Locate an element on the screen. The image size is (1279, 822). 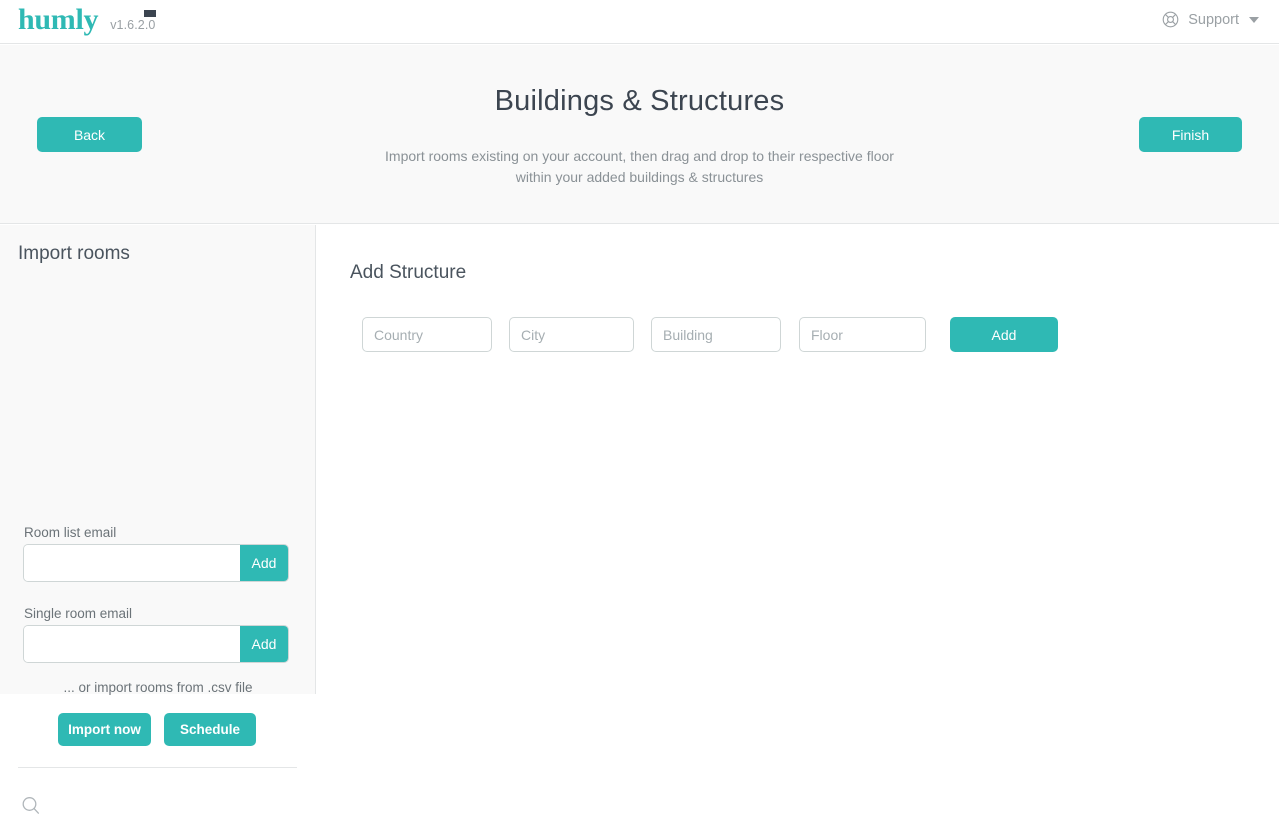
single-room-add-button: Add is located at coordinates (264, 644).